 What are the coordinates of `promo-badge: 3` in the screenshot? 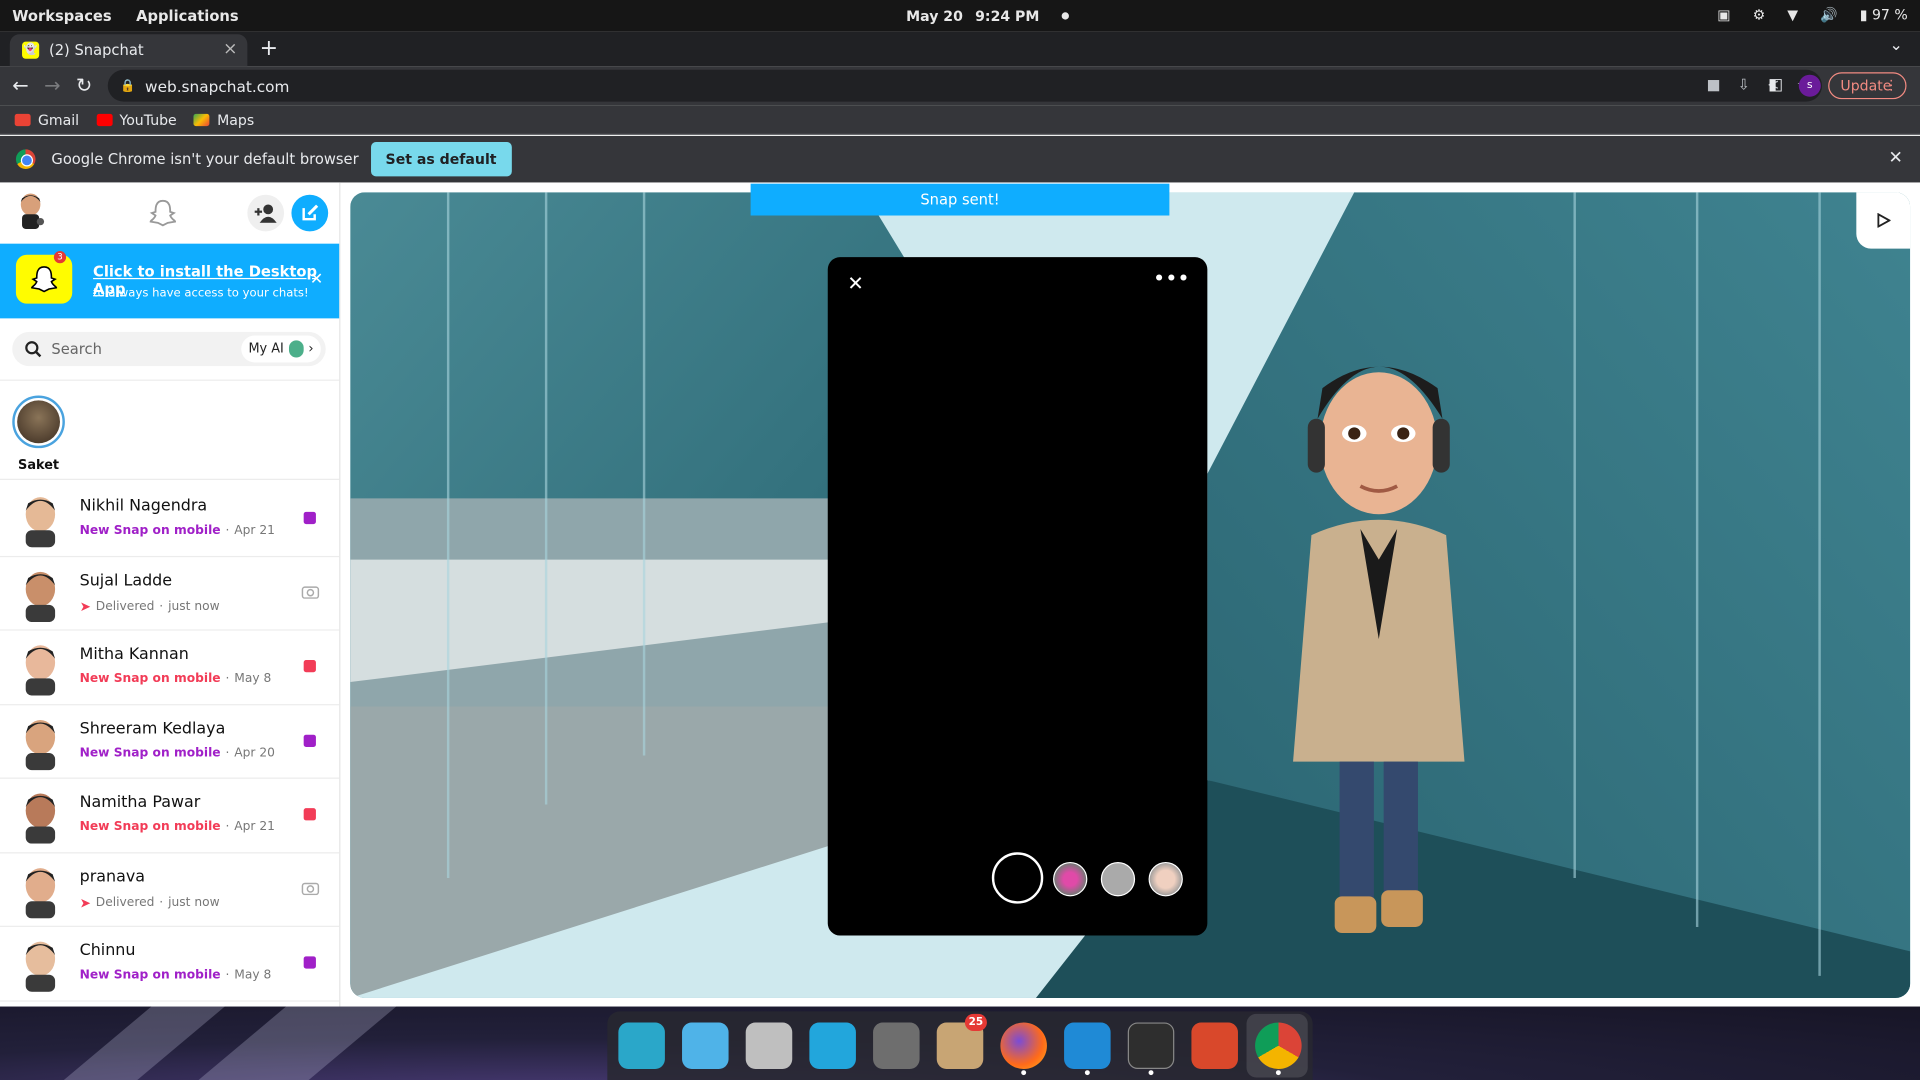 It's located at (60, 257).